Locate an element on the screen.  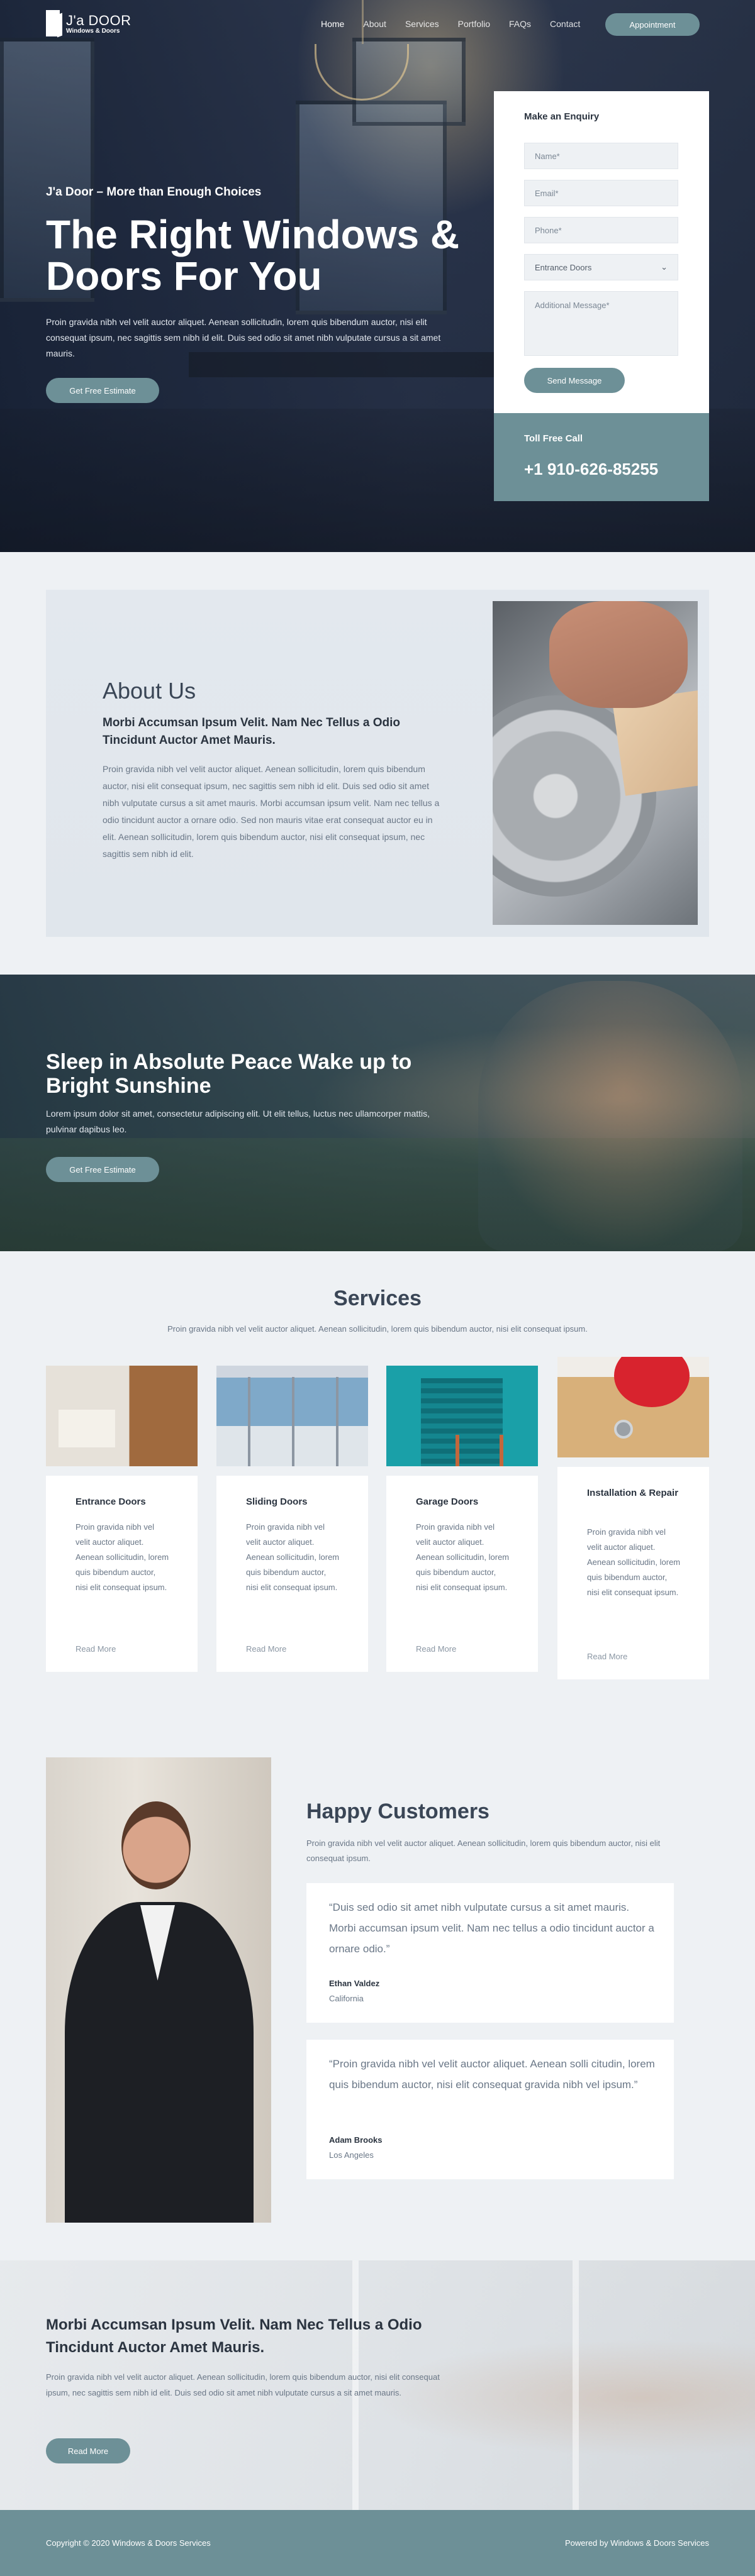
toll-free-number: +1 910-626-85255 is located at coordinates (591, 469).